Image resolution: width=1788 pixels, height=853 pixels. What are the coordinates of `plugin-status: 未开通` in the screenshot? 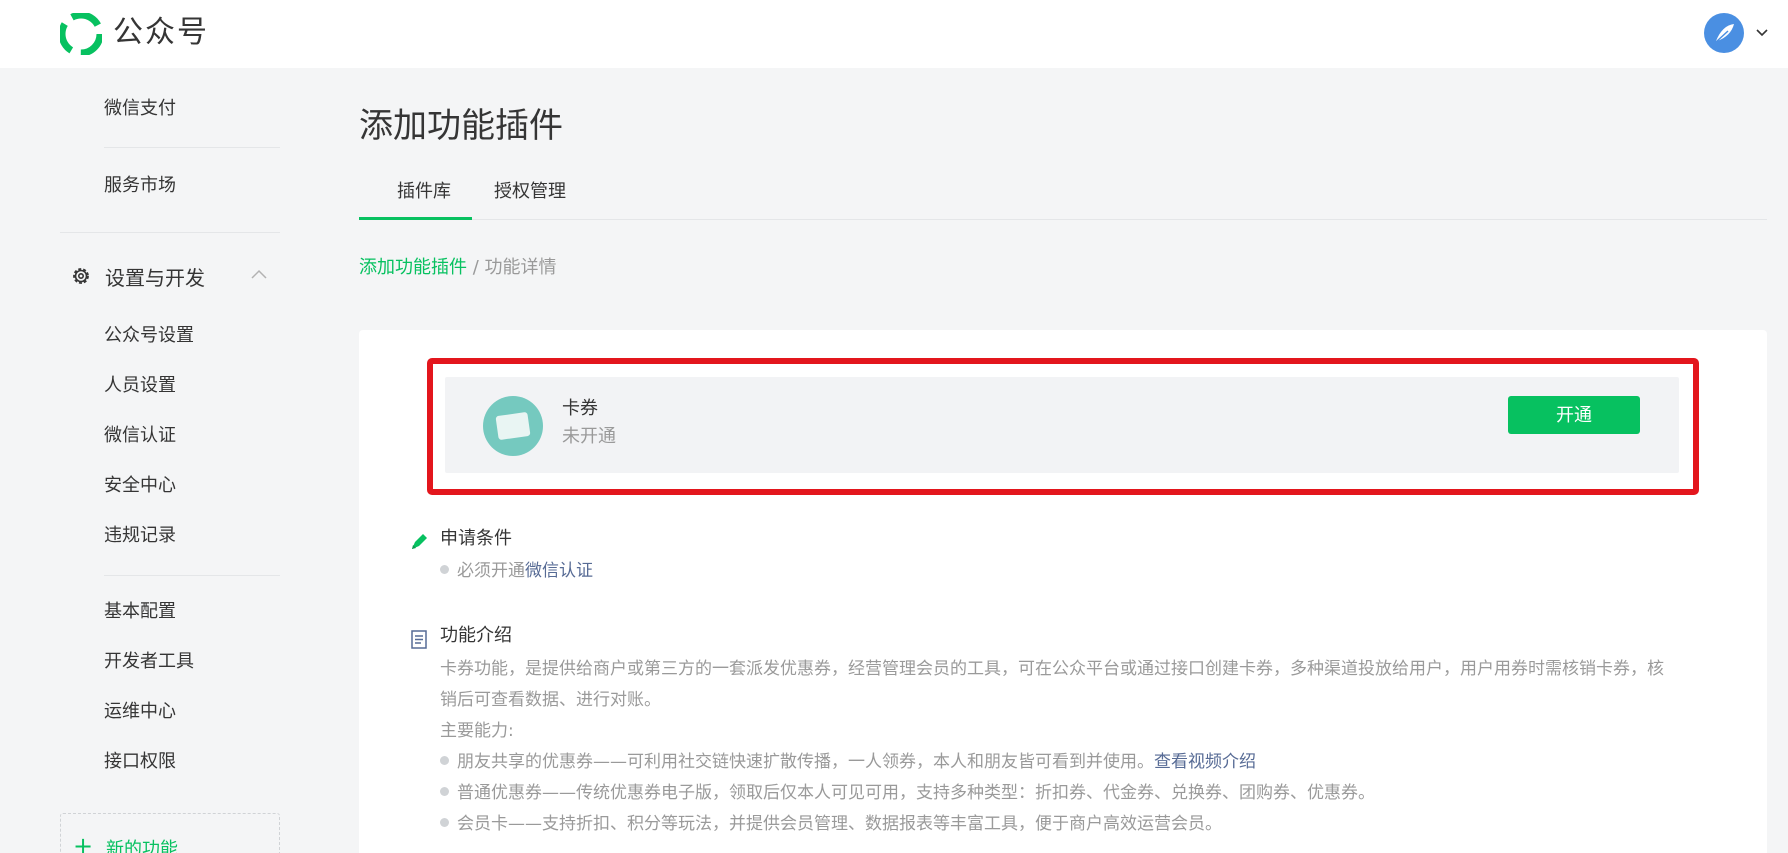 It's located at (589, 436).